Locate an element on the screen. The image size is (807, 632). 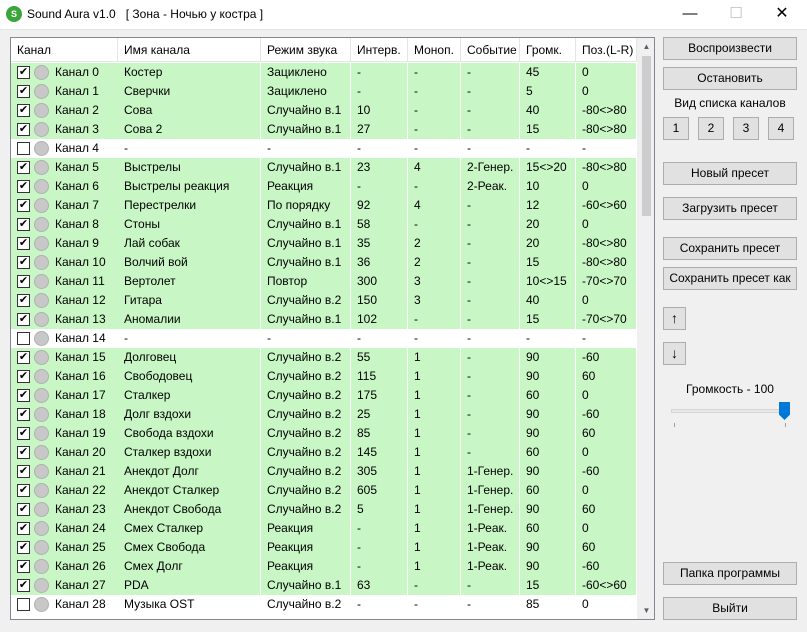
table-row: ✔ Канал 2 Сова Случайно в.1 10- -40 -80<>80 is located at coordinates (324, 110).